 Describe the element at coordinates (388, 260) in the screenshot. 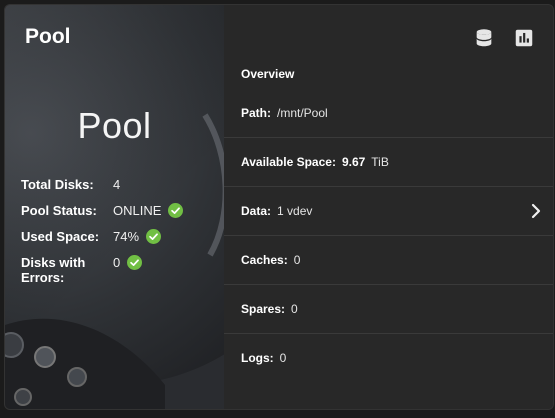

I see `row-caches: Caches: 0` at that location.